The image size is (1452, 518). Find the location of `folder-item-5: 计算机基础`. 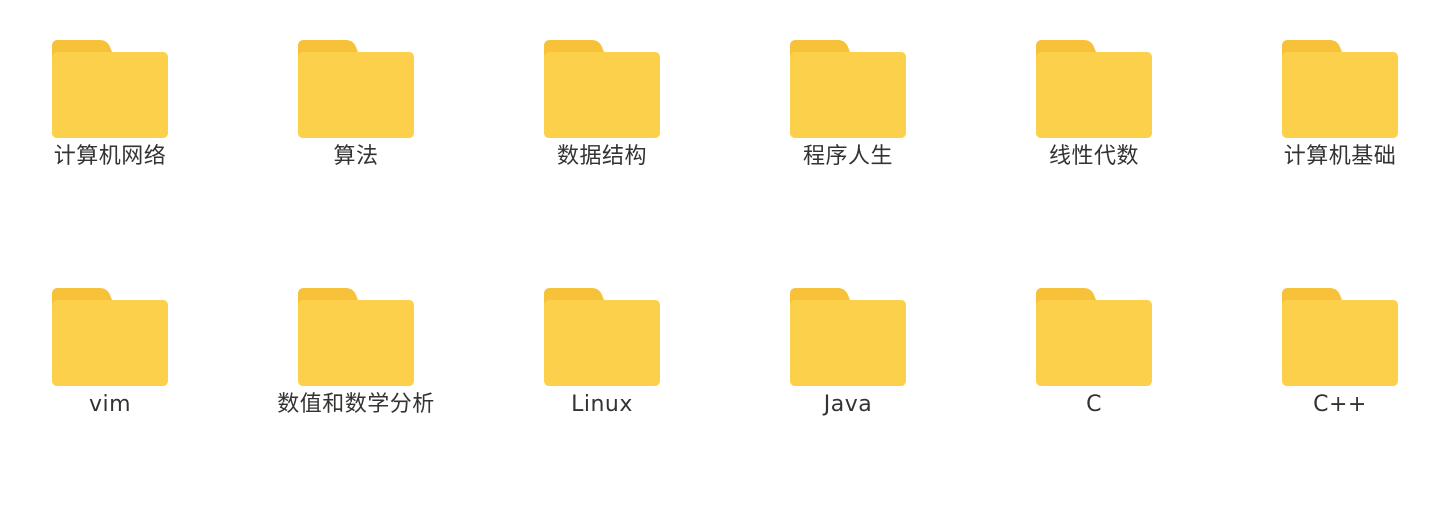

folder-item-5: 计算机基础 is located at coordinates (1340, 100).